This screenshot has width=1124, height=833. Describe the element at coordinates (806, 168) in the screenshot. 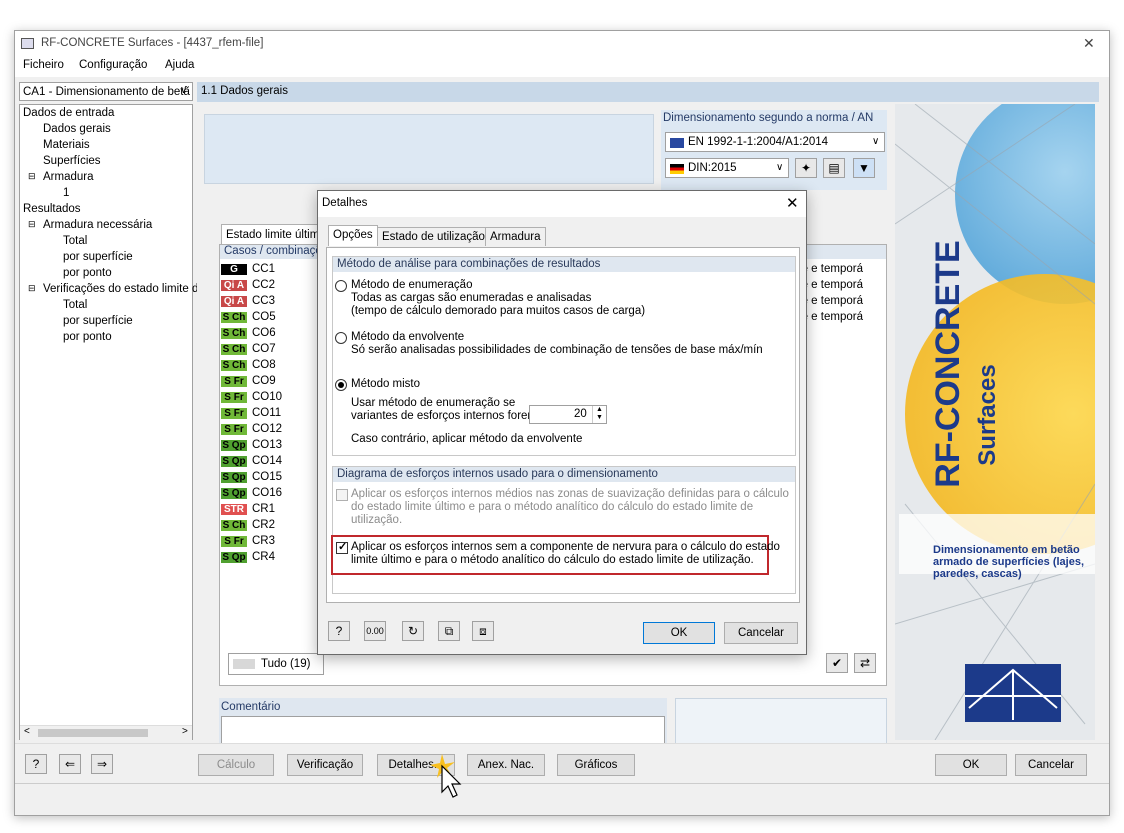

I see `new-annex-icon: ✦` at that location.